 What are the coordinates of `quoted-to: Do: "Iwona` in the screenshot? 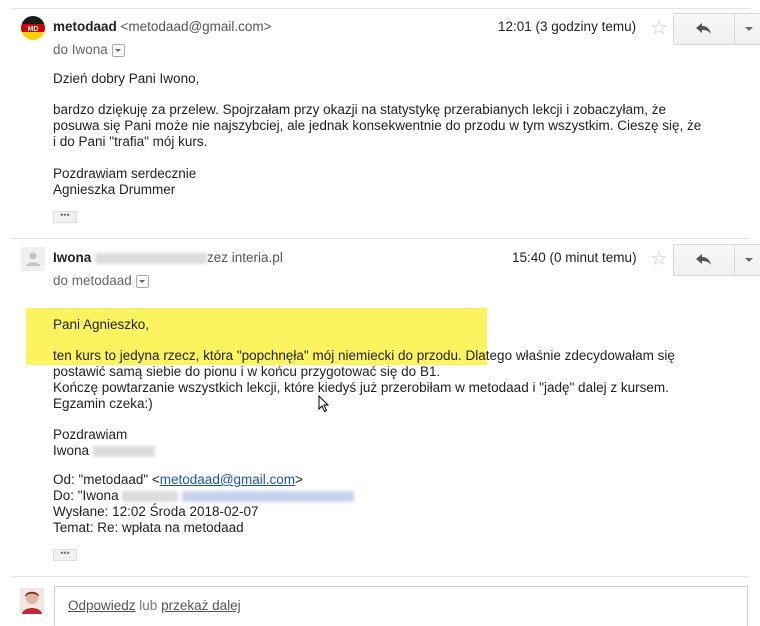 It's located at (204, 496).